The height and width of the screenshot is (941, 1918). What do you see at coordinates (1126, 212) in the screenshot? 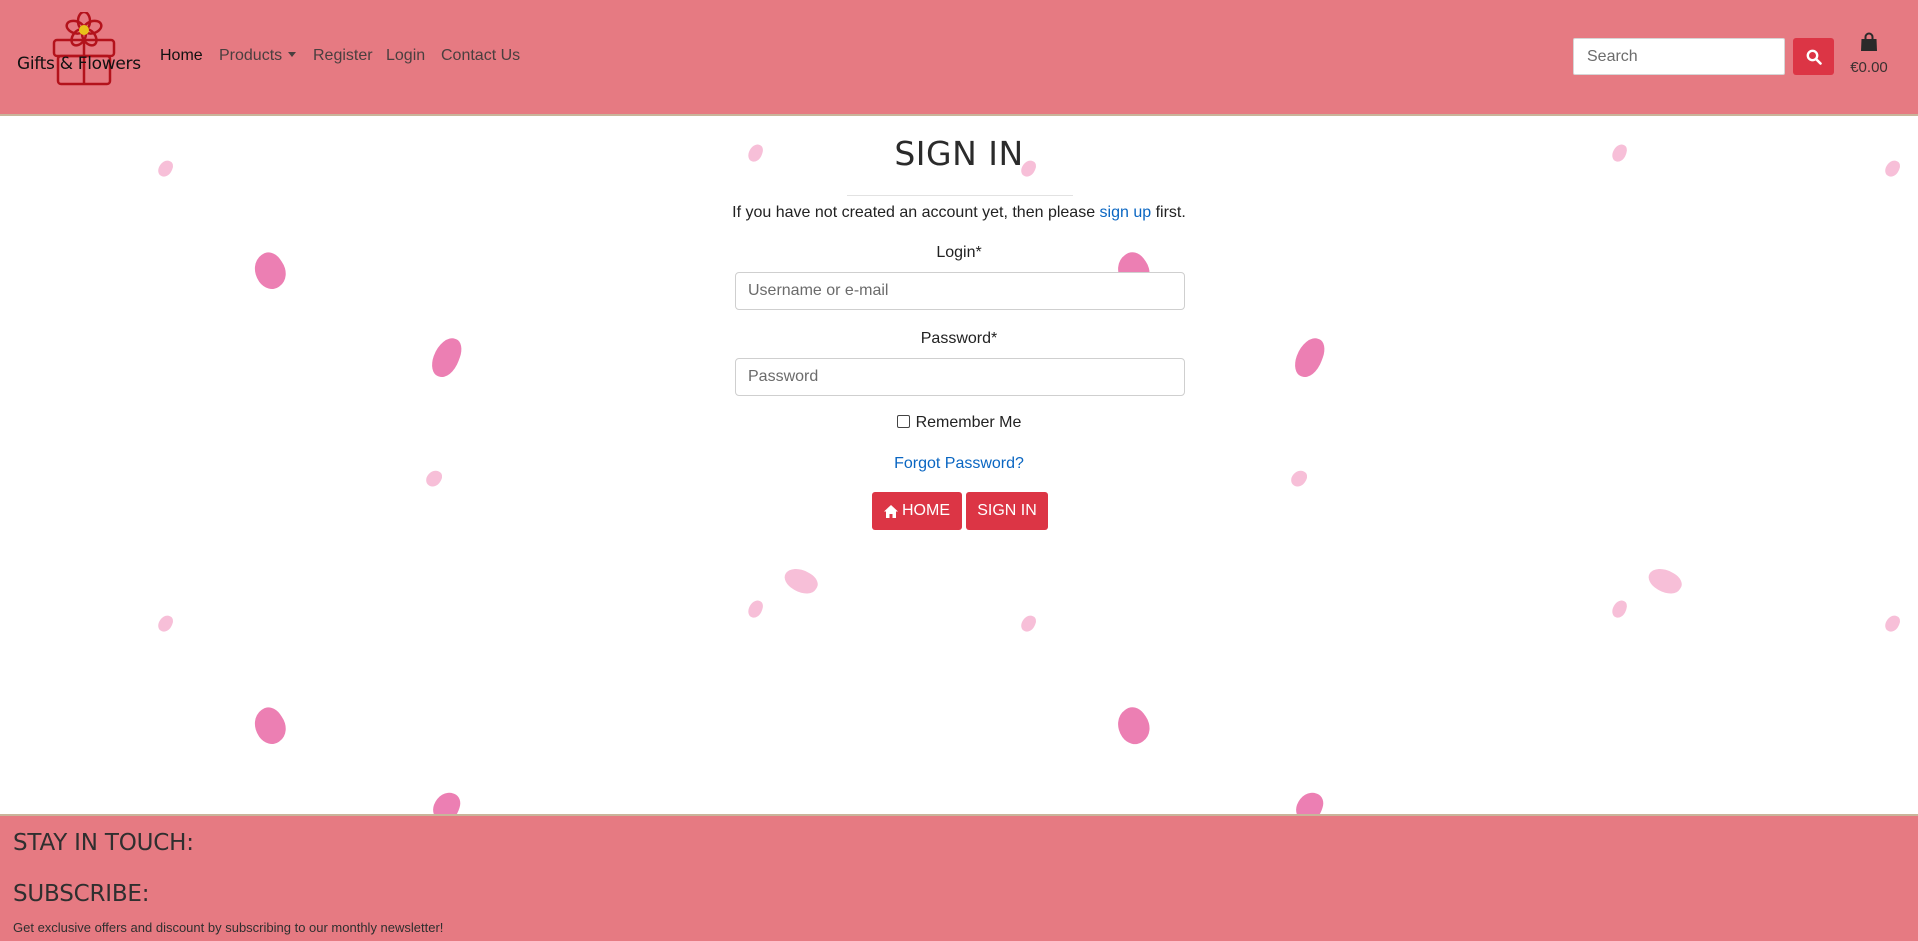
I see `signup-link: sign up` at bounding box center [1126, 212].